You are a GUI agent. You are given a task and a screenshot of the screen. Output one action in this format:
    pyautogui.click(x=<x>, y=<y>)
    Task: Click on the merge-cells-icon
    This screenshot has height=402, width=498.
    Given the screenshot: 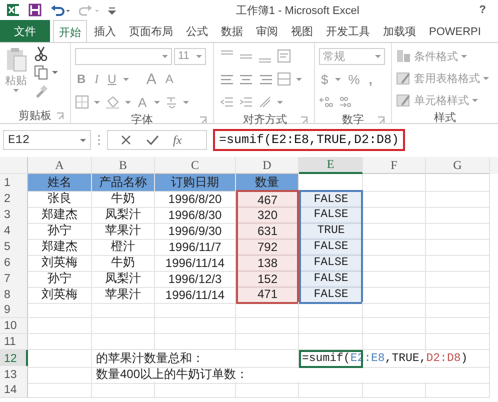 What is the action you would take?
    pyautogui.click(x=284, y=79)
    